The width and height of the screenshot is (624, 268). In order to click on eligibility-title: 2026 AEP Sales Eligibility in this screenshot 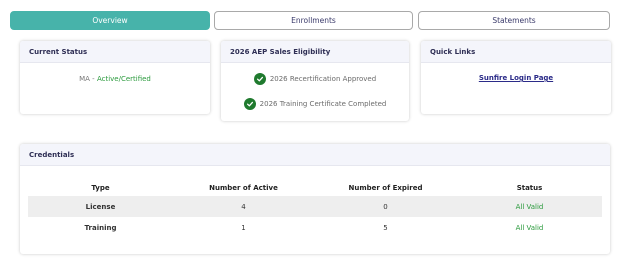, I will do `click(315, 52)`.